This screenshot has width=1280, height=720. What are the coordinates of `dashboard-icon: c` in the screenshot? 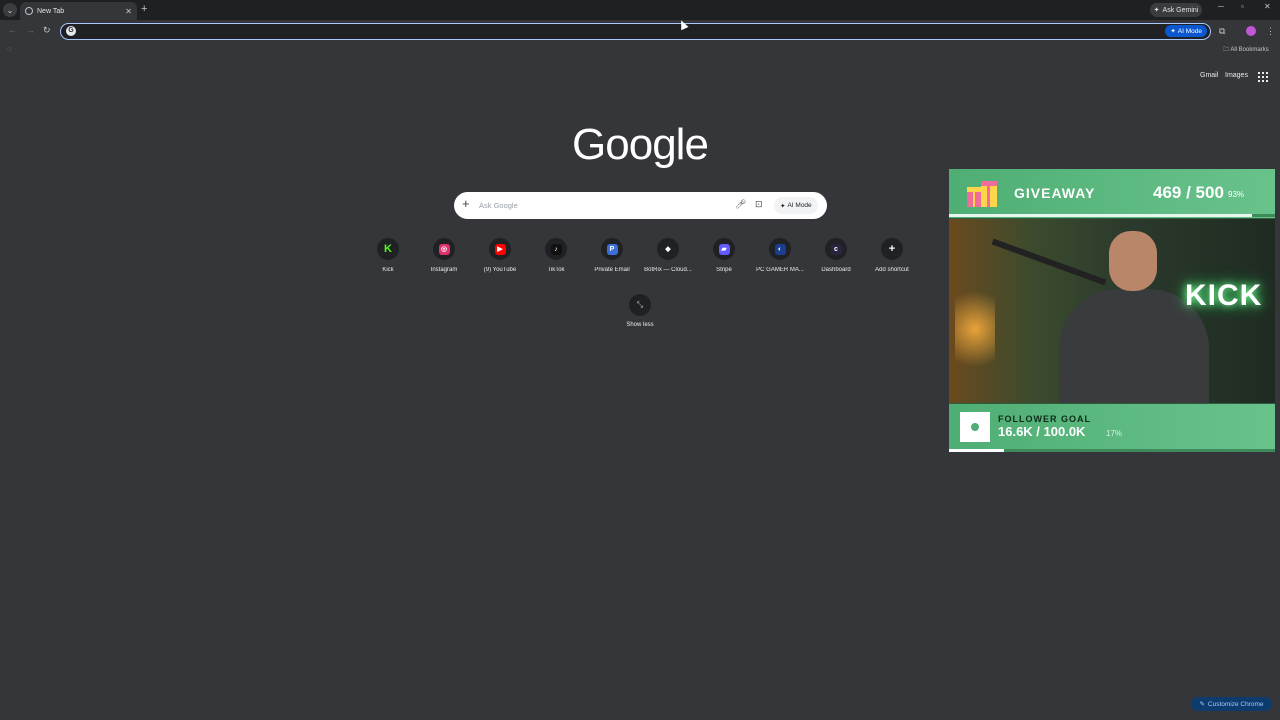 It's located at (836, 249).